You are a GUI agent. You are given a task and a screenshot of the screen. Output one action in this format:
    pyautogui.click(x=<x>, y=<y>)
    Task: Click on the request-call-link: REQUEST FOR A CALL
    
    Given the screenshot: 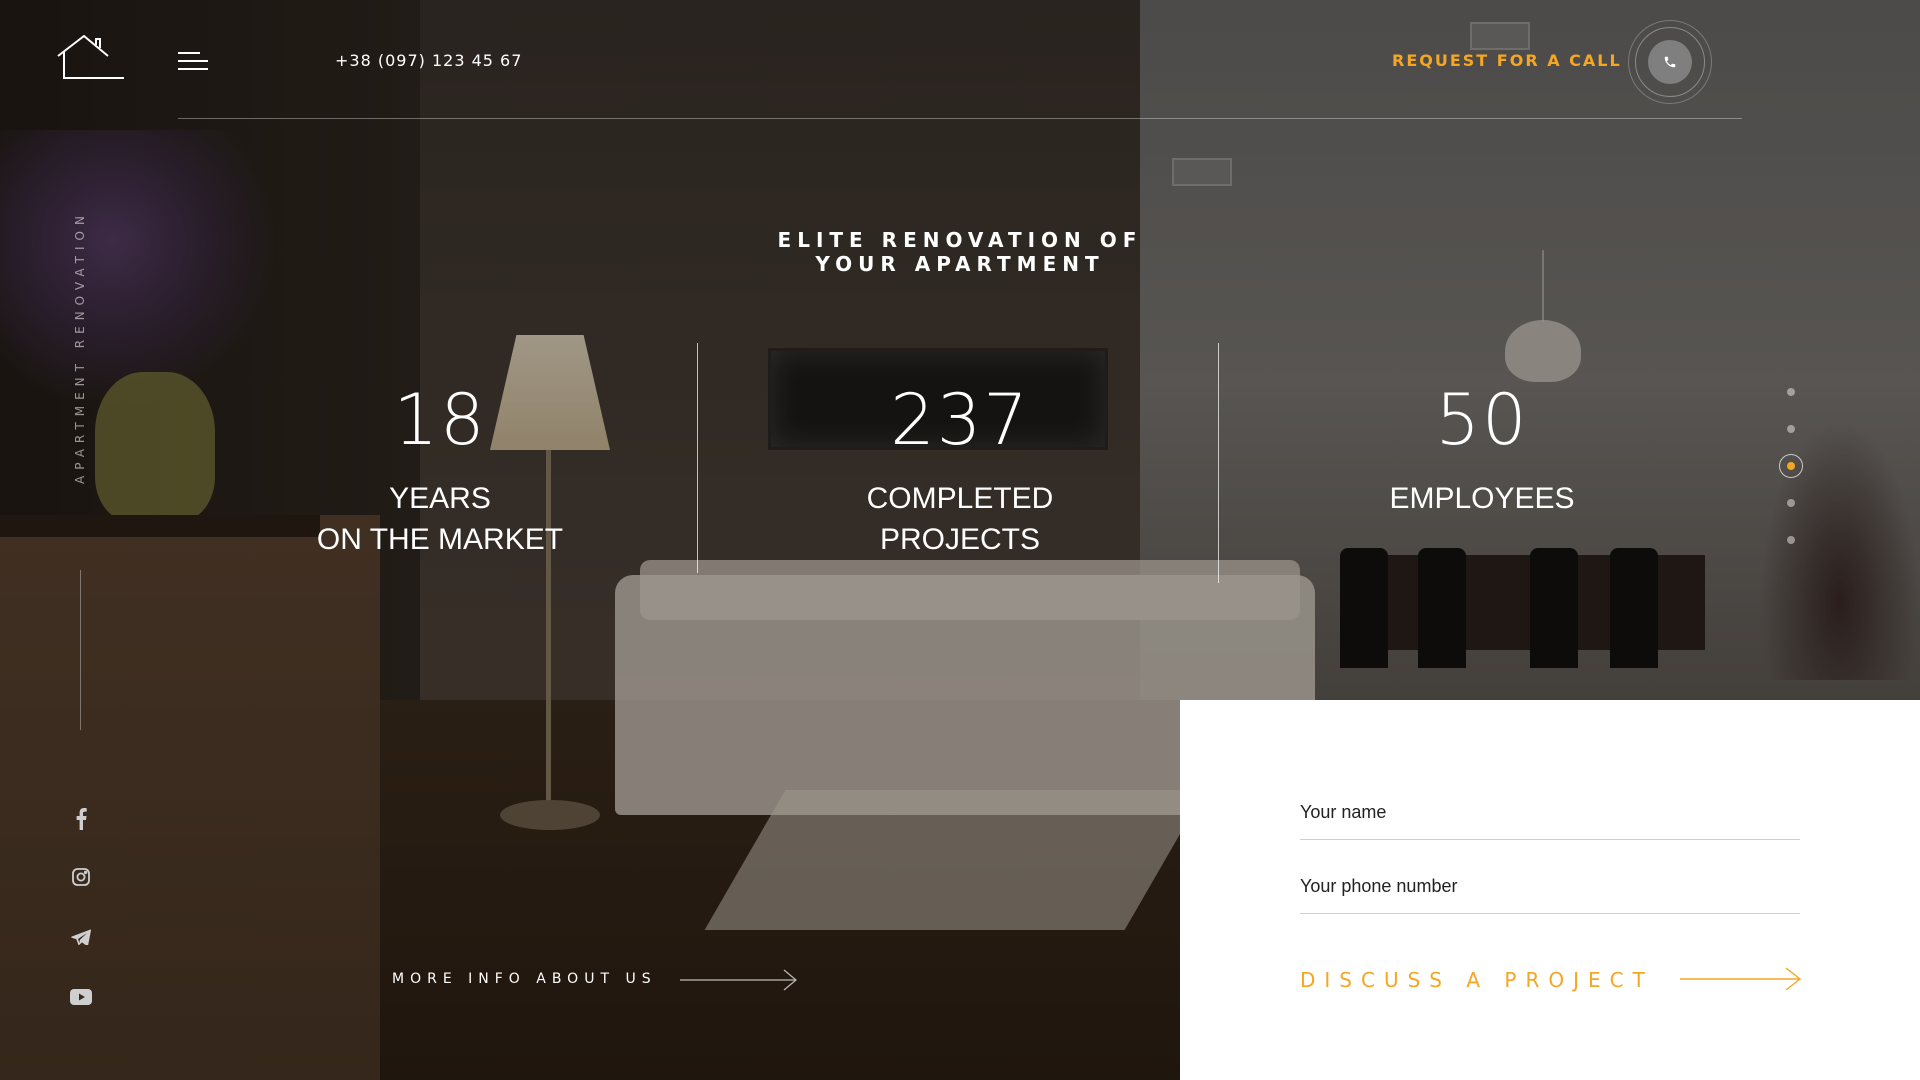 What is the action you would take?
    pyautogui.click(x=1507, y=60)
    